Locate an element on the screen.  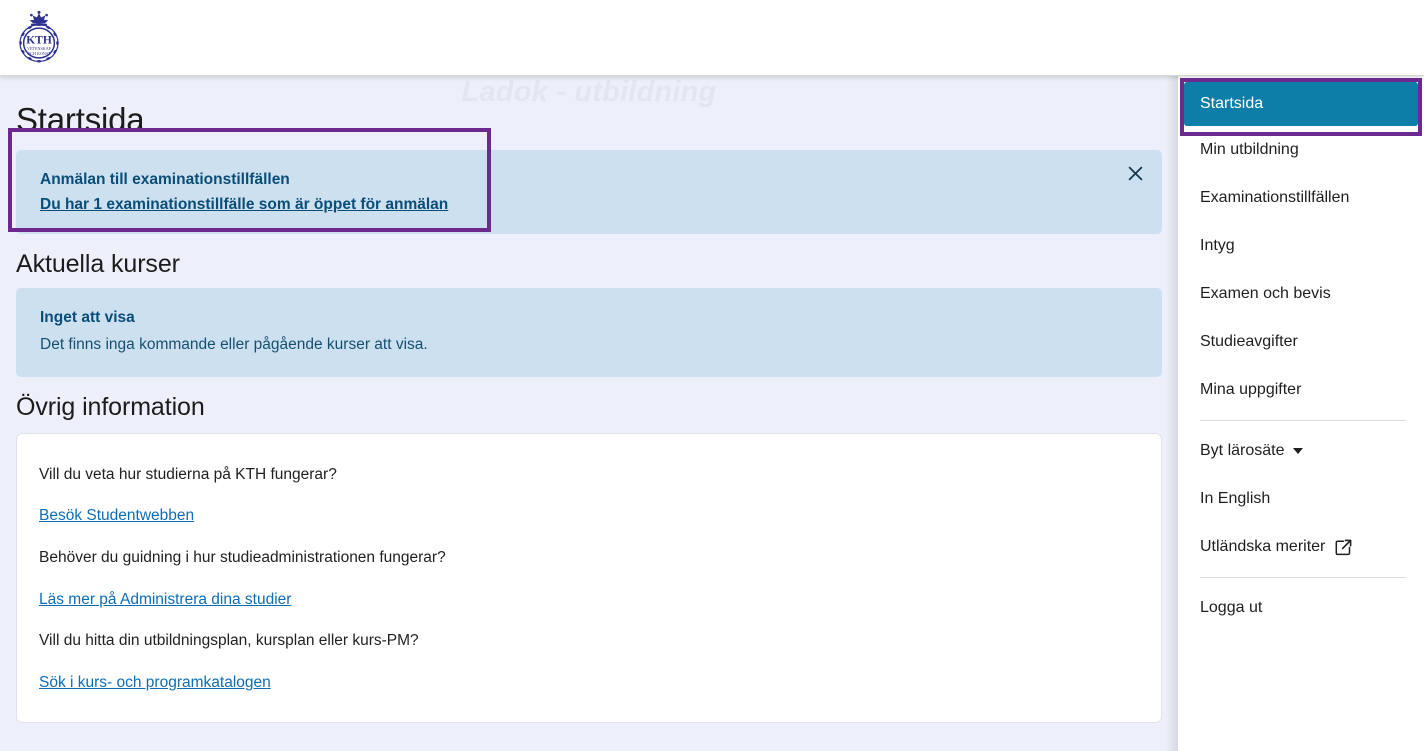
sidebar-item-label: Logga ut is located at coordinates (1231, 607).